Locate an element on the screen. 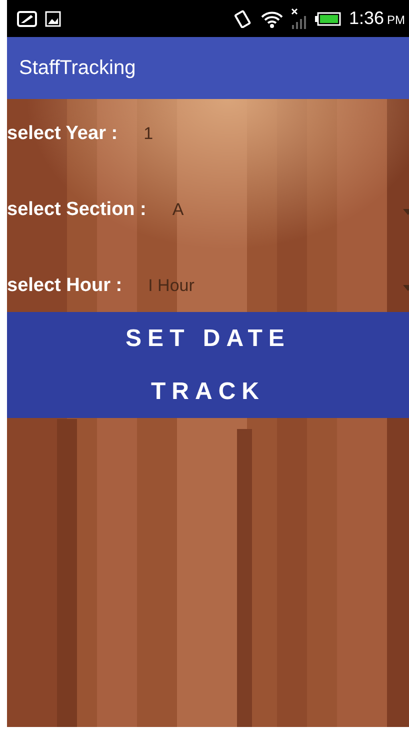 The height and width of the screenshot is (729, 409). field-label: select Year : is located at coordinates (62, 133).